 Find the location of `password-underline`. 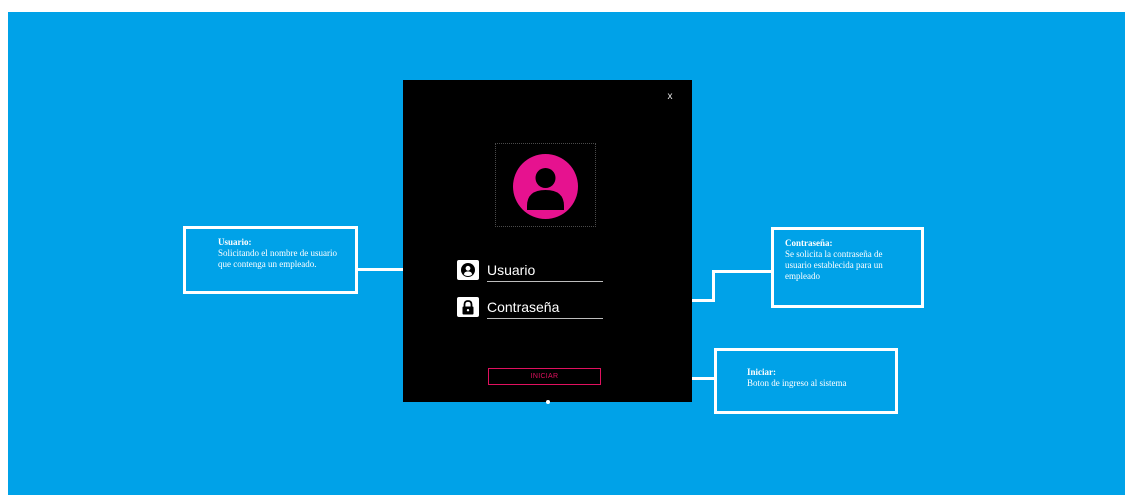

password-underline is located at coordinates (545, 318).